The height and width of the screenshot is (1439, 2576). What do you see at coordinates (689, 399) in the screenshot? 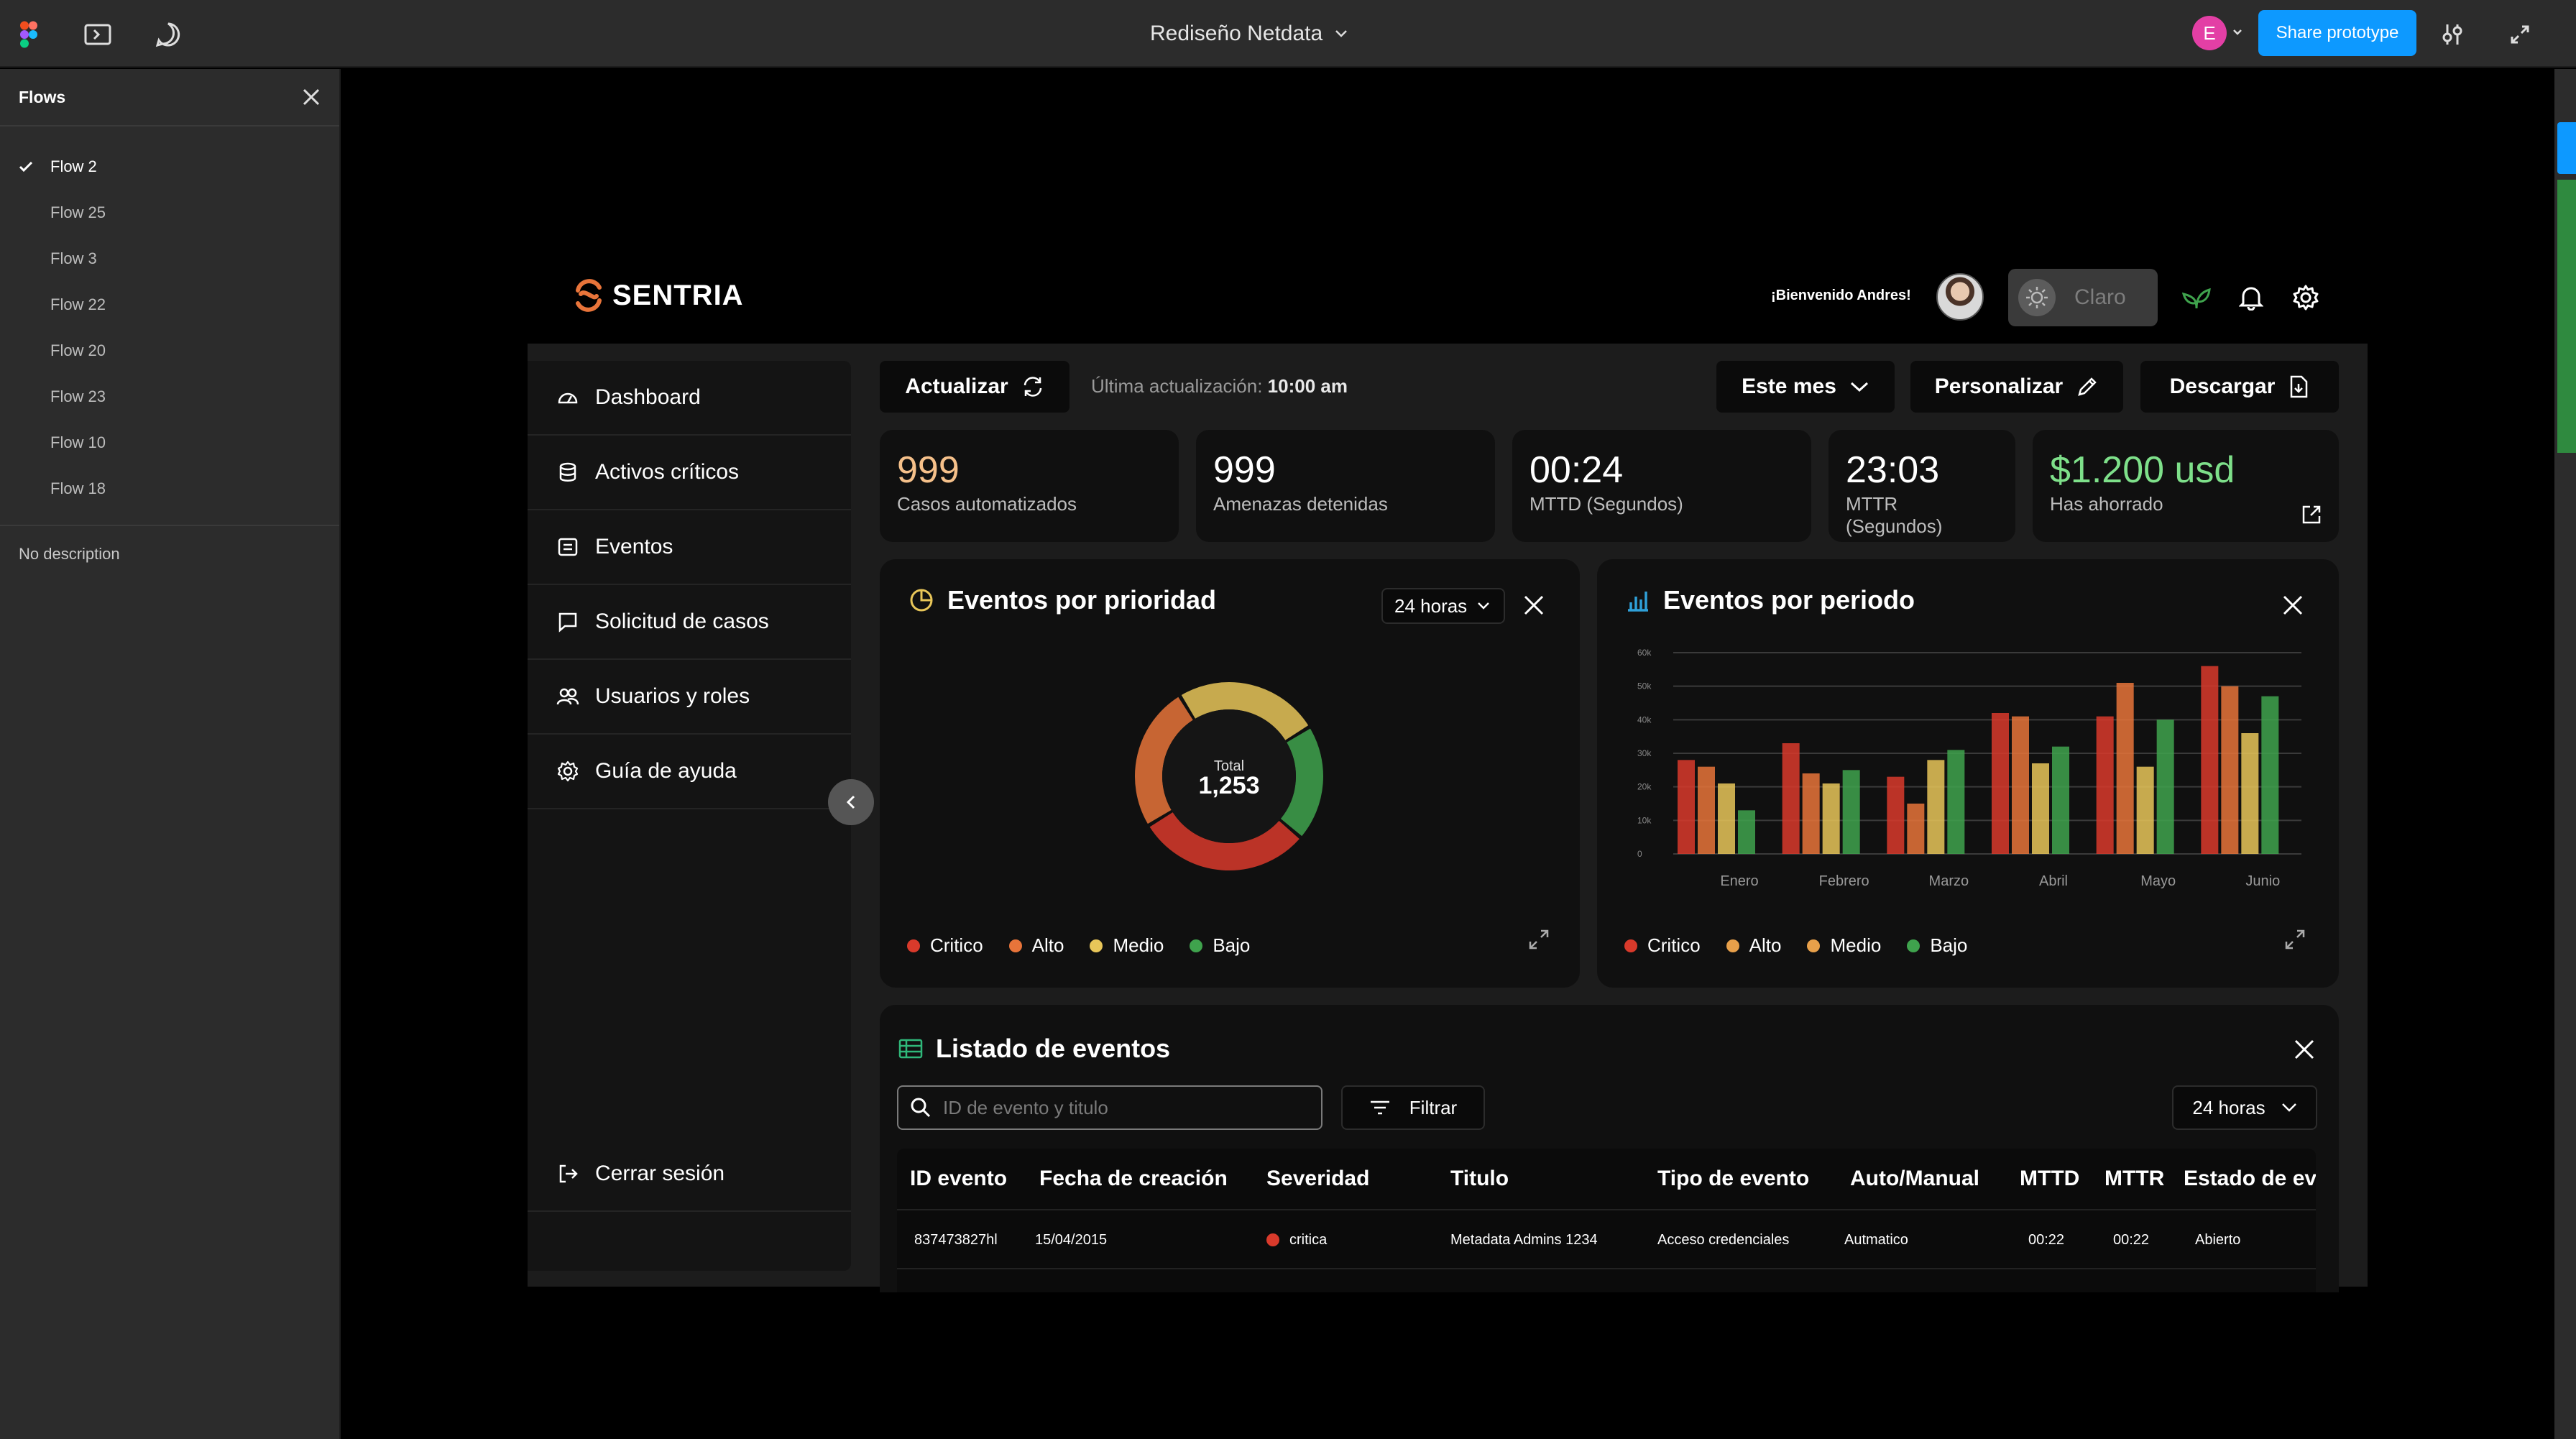
I see `nav-item: Dashboard` at bounding box center [689, 399].